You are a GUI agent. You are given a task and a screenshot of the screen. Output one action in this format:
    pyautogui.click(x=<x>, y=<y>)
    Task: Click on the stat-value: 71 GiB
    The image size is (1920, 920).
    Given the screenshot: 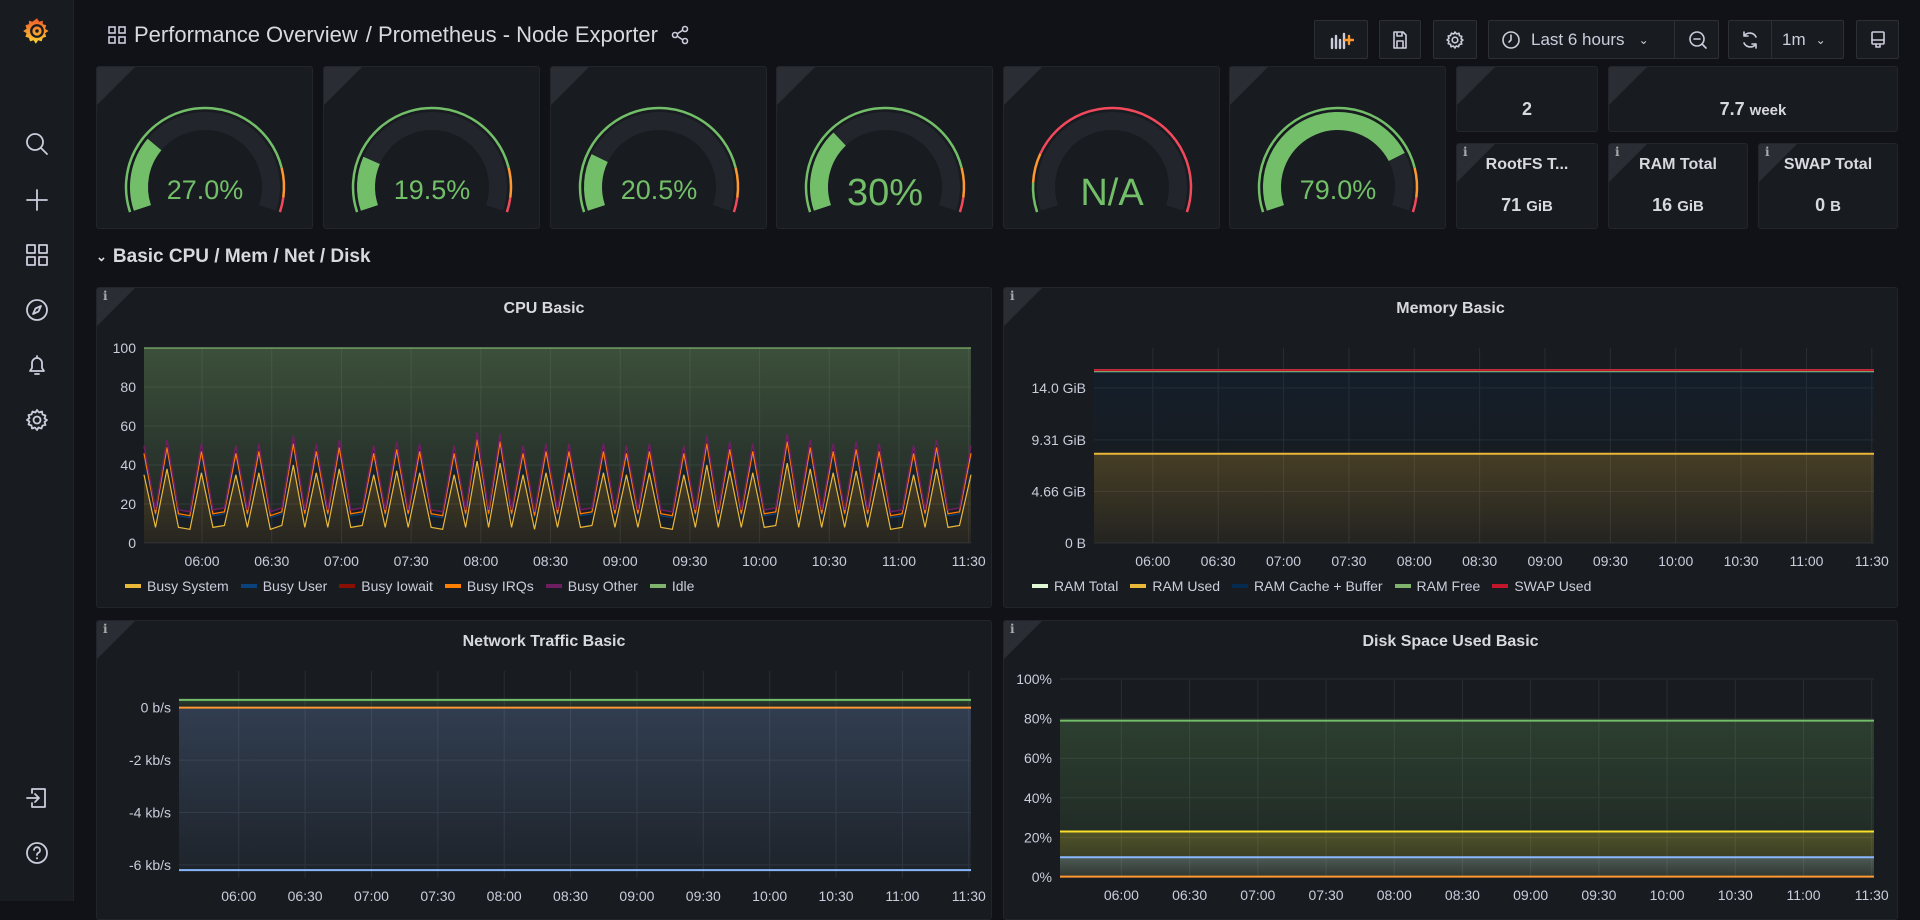 What is the action you would take?
    pyautogui.click(x=1527, y=205)
    